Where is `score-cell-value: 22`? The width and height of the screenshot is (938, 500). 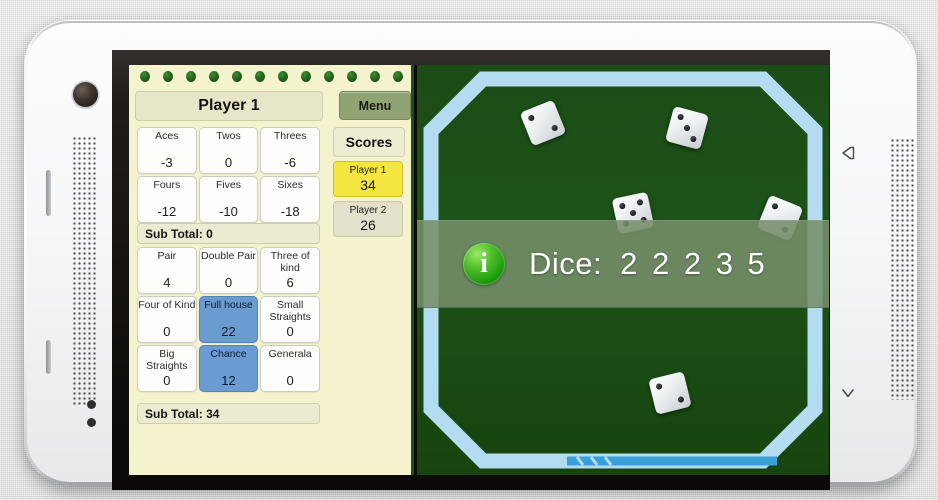
score-cell-value: 22 is located at coordinates (228, 331).